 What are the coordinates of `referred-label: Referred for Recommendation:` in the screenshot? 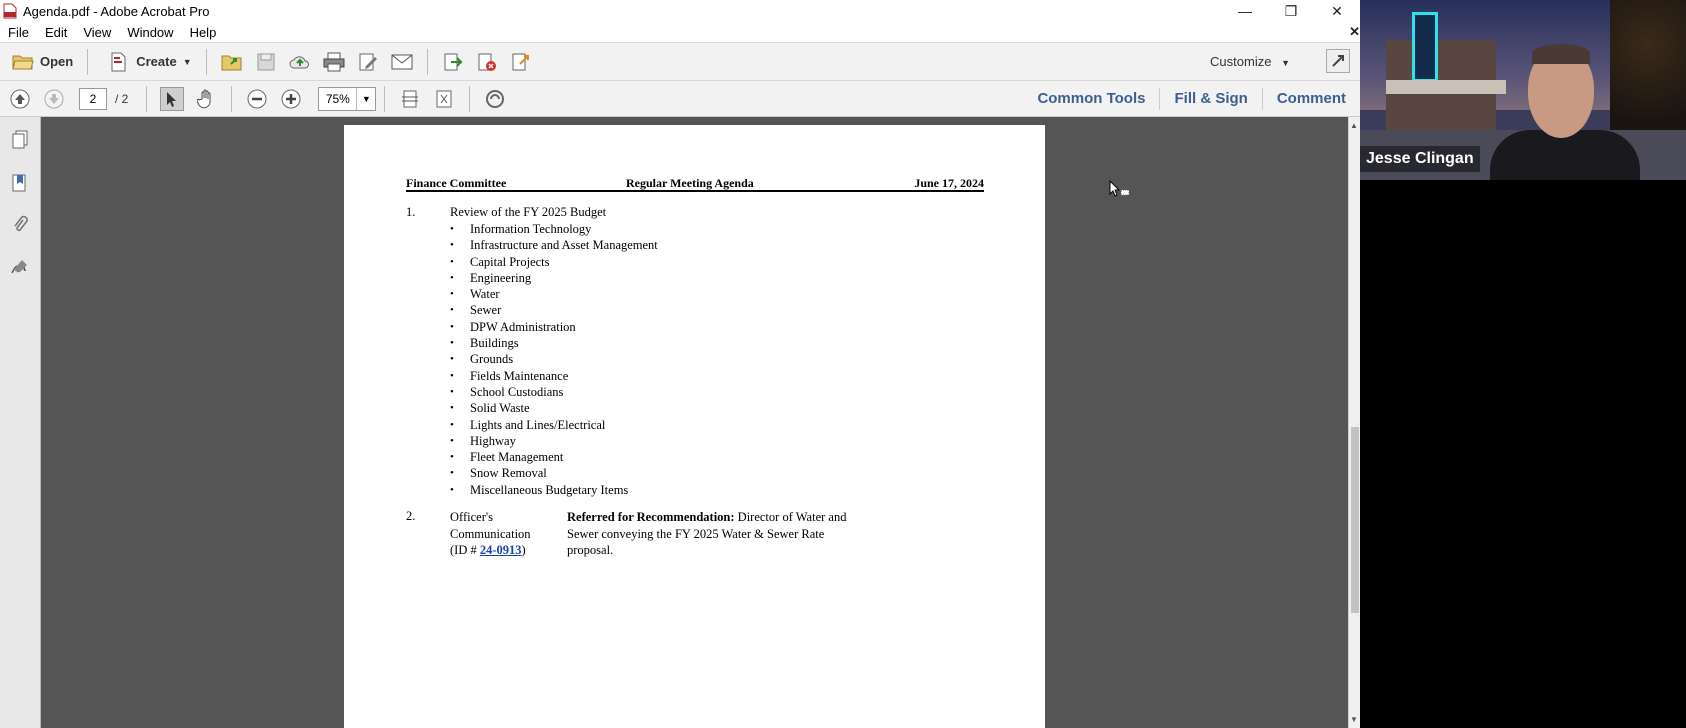 It's located at (651, 517).